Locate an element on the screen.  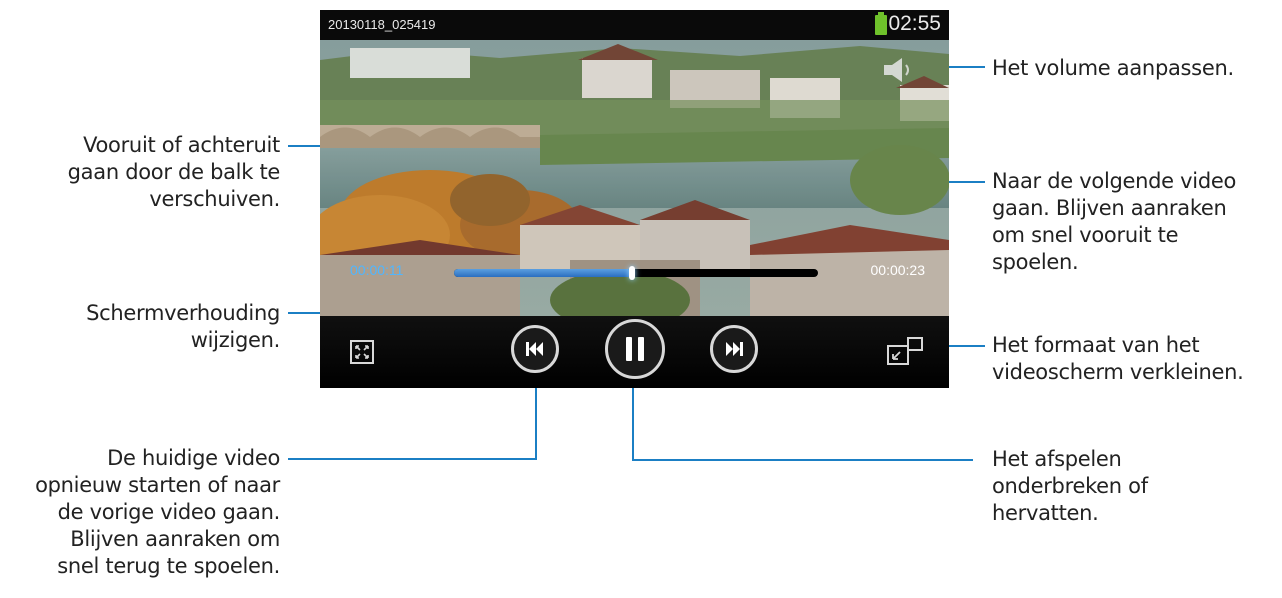
skip-next-icon is located at coordinates (734, 349).